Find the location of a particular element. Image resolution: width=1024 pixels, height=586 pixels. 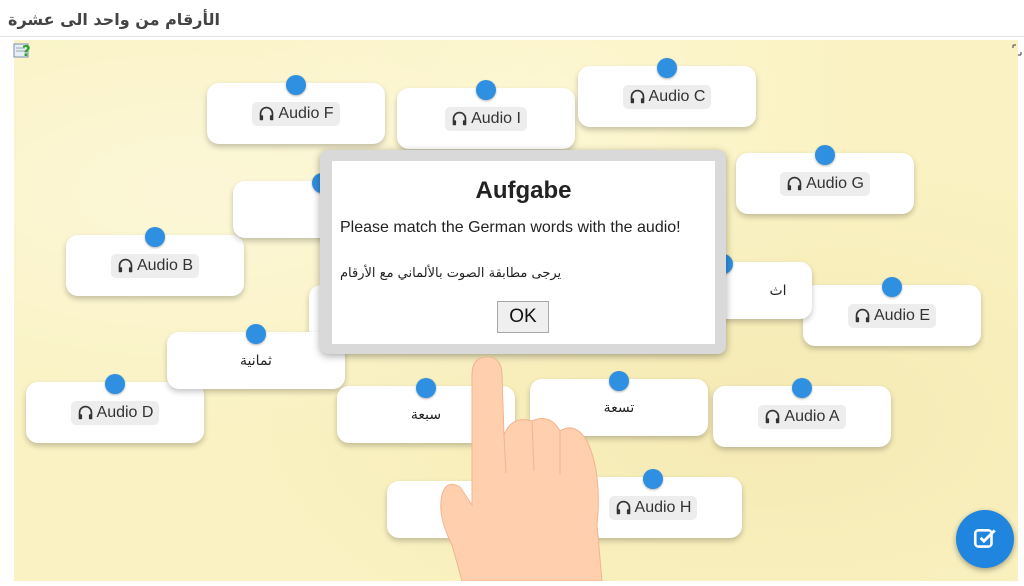

audio-chip: Audio E is located at coordinates (892, 315).